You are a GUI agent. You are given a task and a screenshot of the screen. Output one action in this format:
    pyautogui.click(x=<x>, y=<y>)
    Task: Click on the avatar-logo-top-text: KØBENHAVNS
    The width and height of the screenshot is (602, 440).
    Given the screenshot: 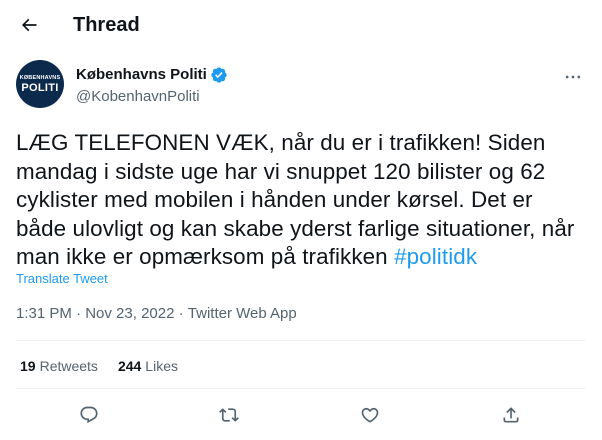 What is the action you would take?
    pyautogui.click(x=40, y=77)
    